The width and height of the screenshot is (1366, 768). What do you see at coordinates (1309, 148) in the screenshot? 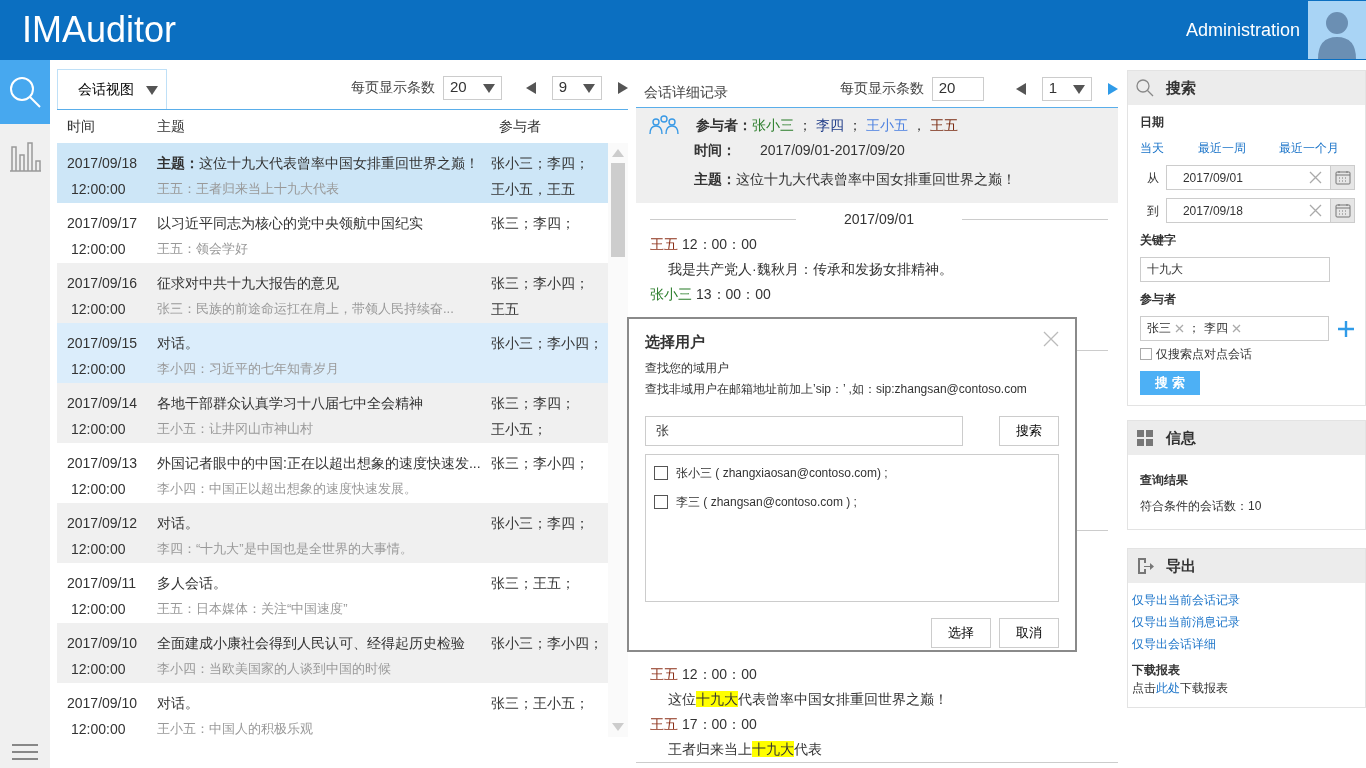
I see `date-range-link: 最近一个月` at bounding box center [1309, 148].